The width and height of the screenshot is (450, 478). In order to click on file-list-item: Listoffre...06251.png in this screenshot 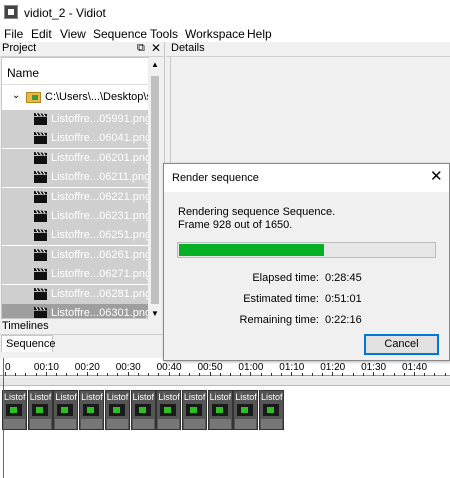, I will do `click(75, 236)`.